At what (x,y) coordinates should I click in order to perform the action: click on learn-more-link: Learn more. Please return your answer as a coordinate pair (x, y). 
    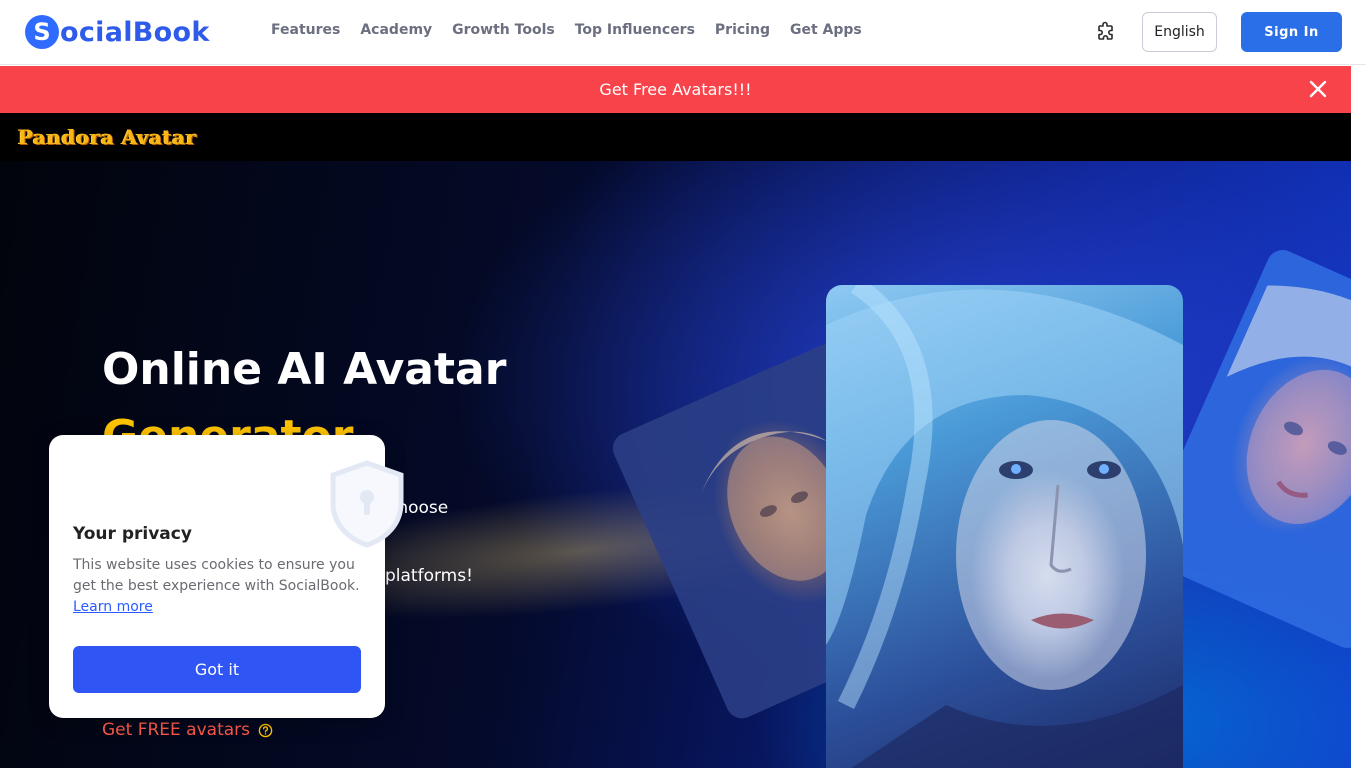
    Looking at the image, I should click on (113, 607).